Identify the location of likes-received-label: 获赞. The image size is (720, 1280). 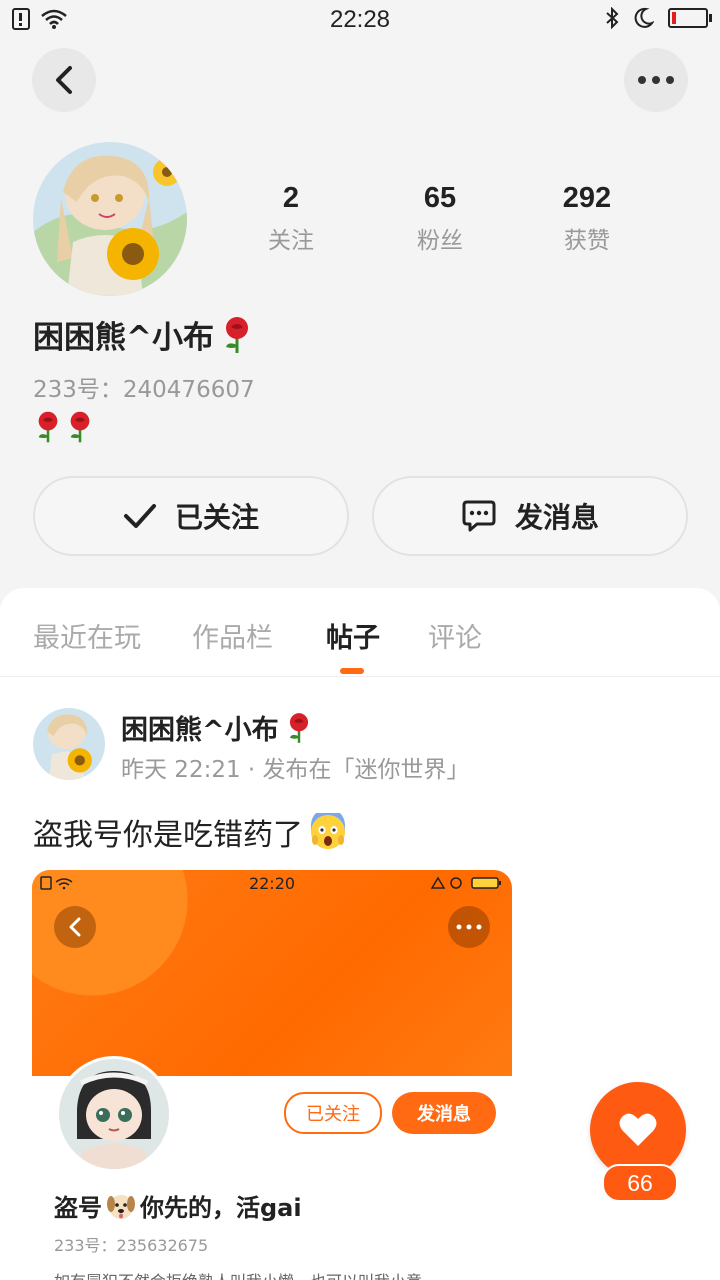
(587, 241).